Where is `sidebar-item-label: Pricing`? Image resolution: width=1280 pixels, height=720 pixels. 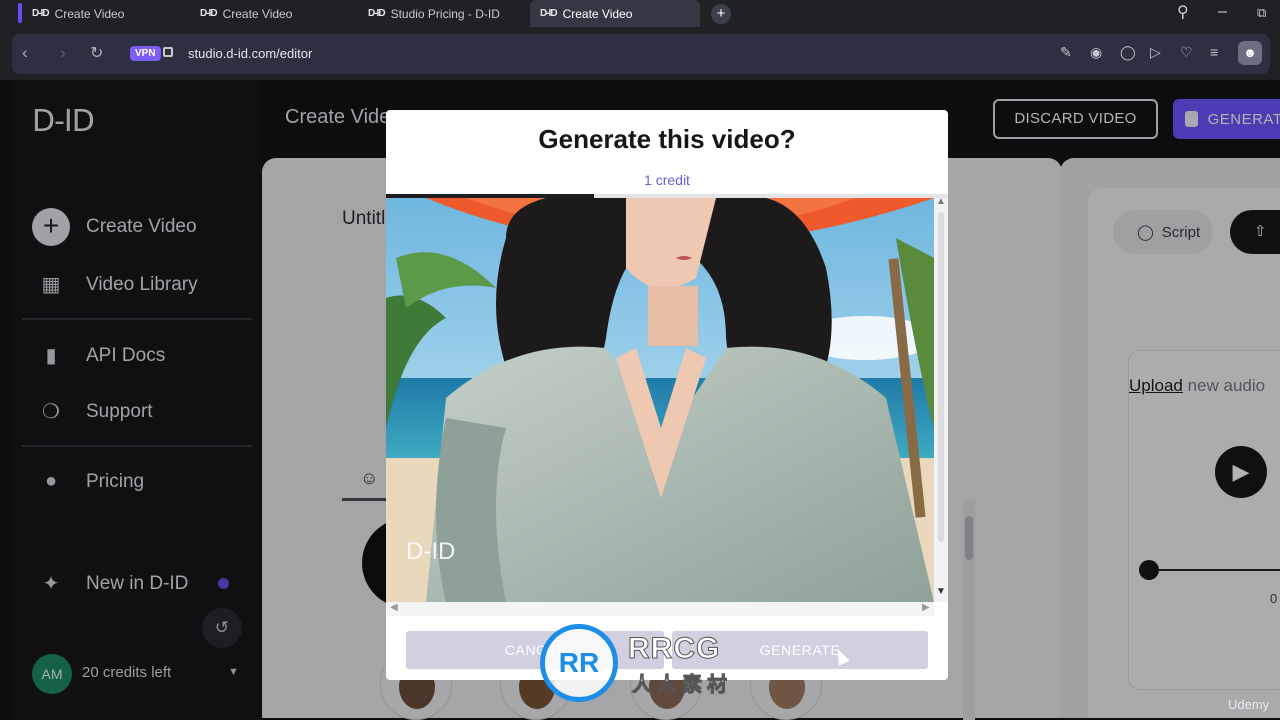
sidebar-item-label: Pricing is located at coordinates (115, 481).